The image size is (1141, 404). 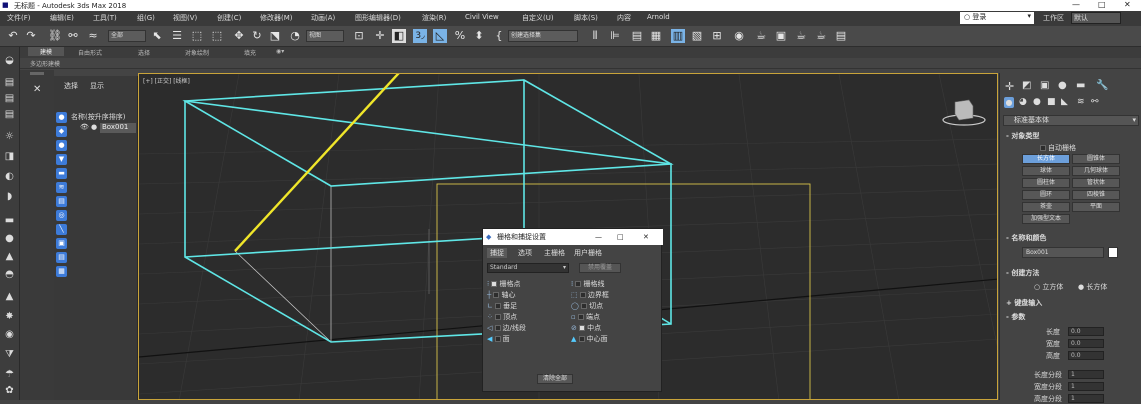 I want to click on display-tab-icon: ▬, so click(x=1080, y=85).